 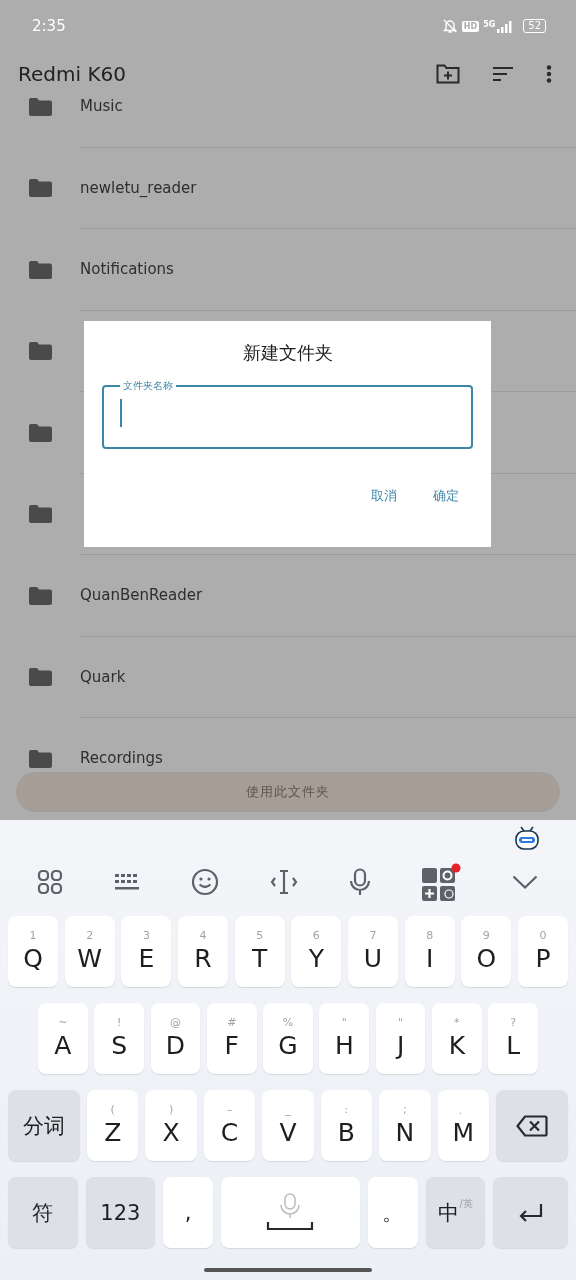 I want to click on battery-level: 52, so click(x=534, y=26).